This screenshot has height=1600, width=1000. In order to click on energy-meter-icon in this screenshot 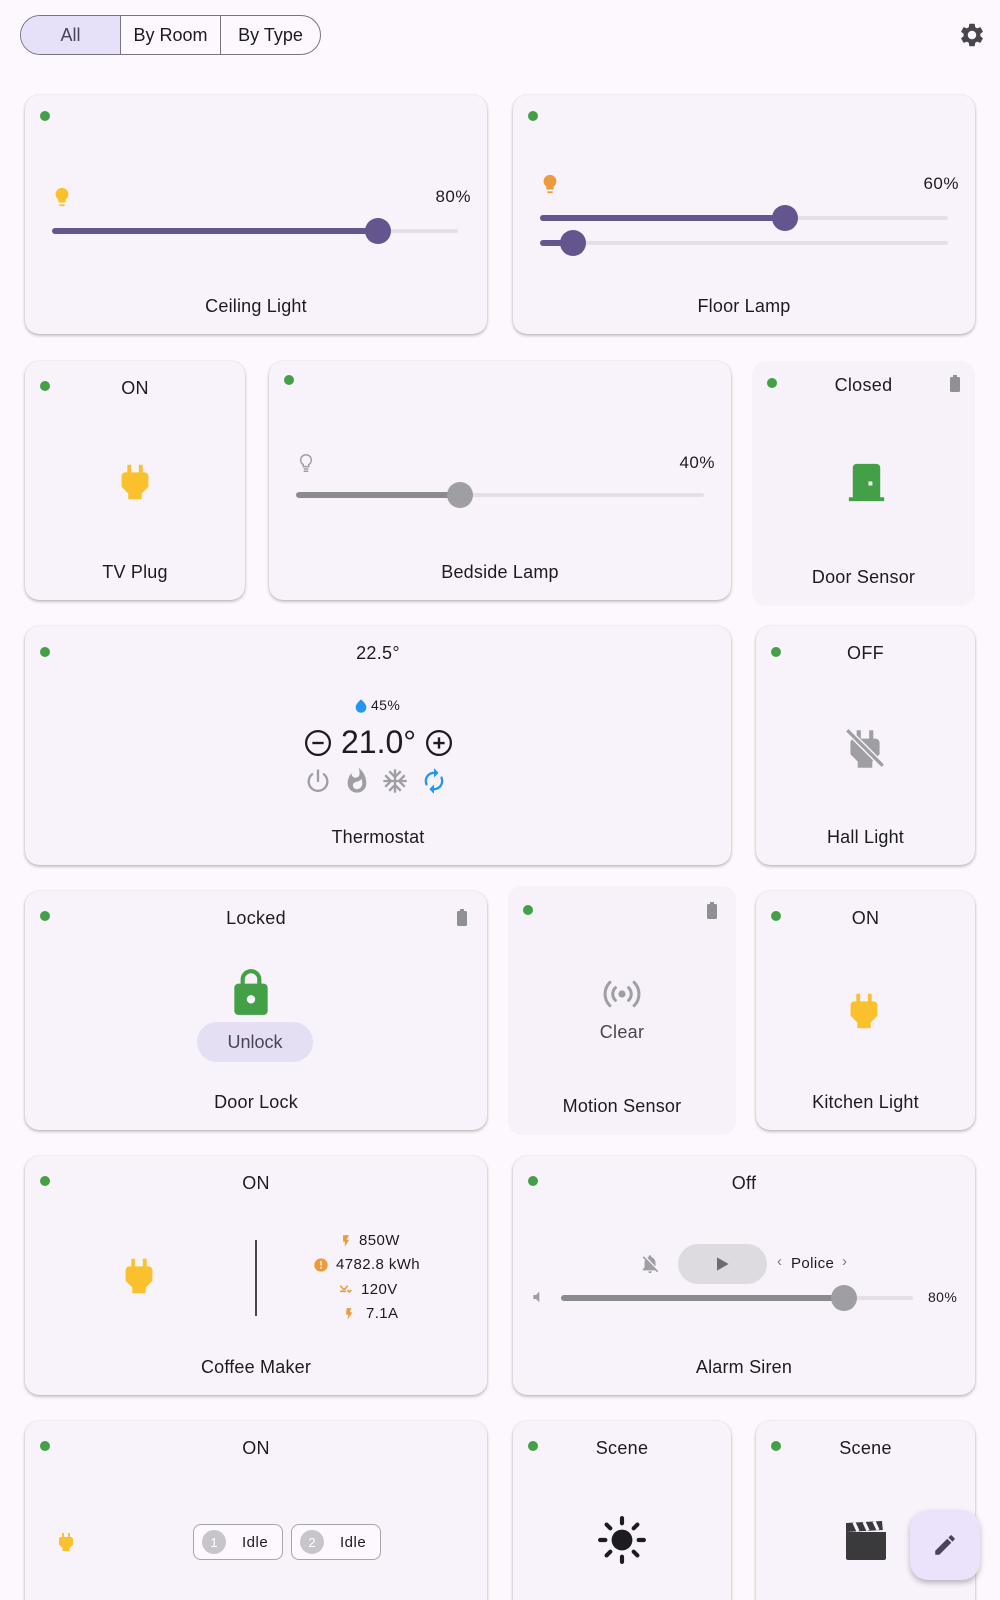, I will do `click(321, 1265)`.